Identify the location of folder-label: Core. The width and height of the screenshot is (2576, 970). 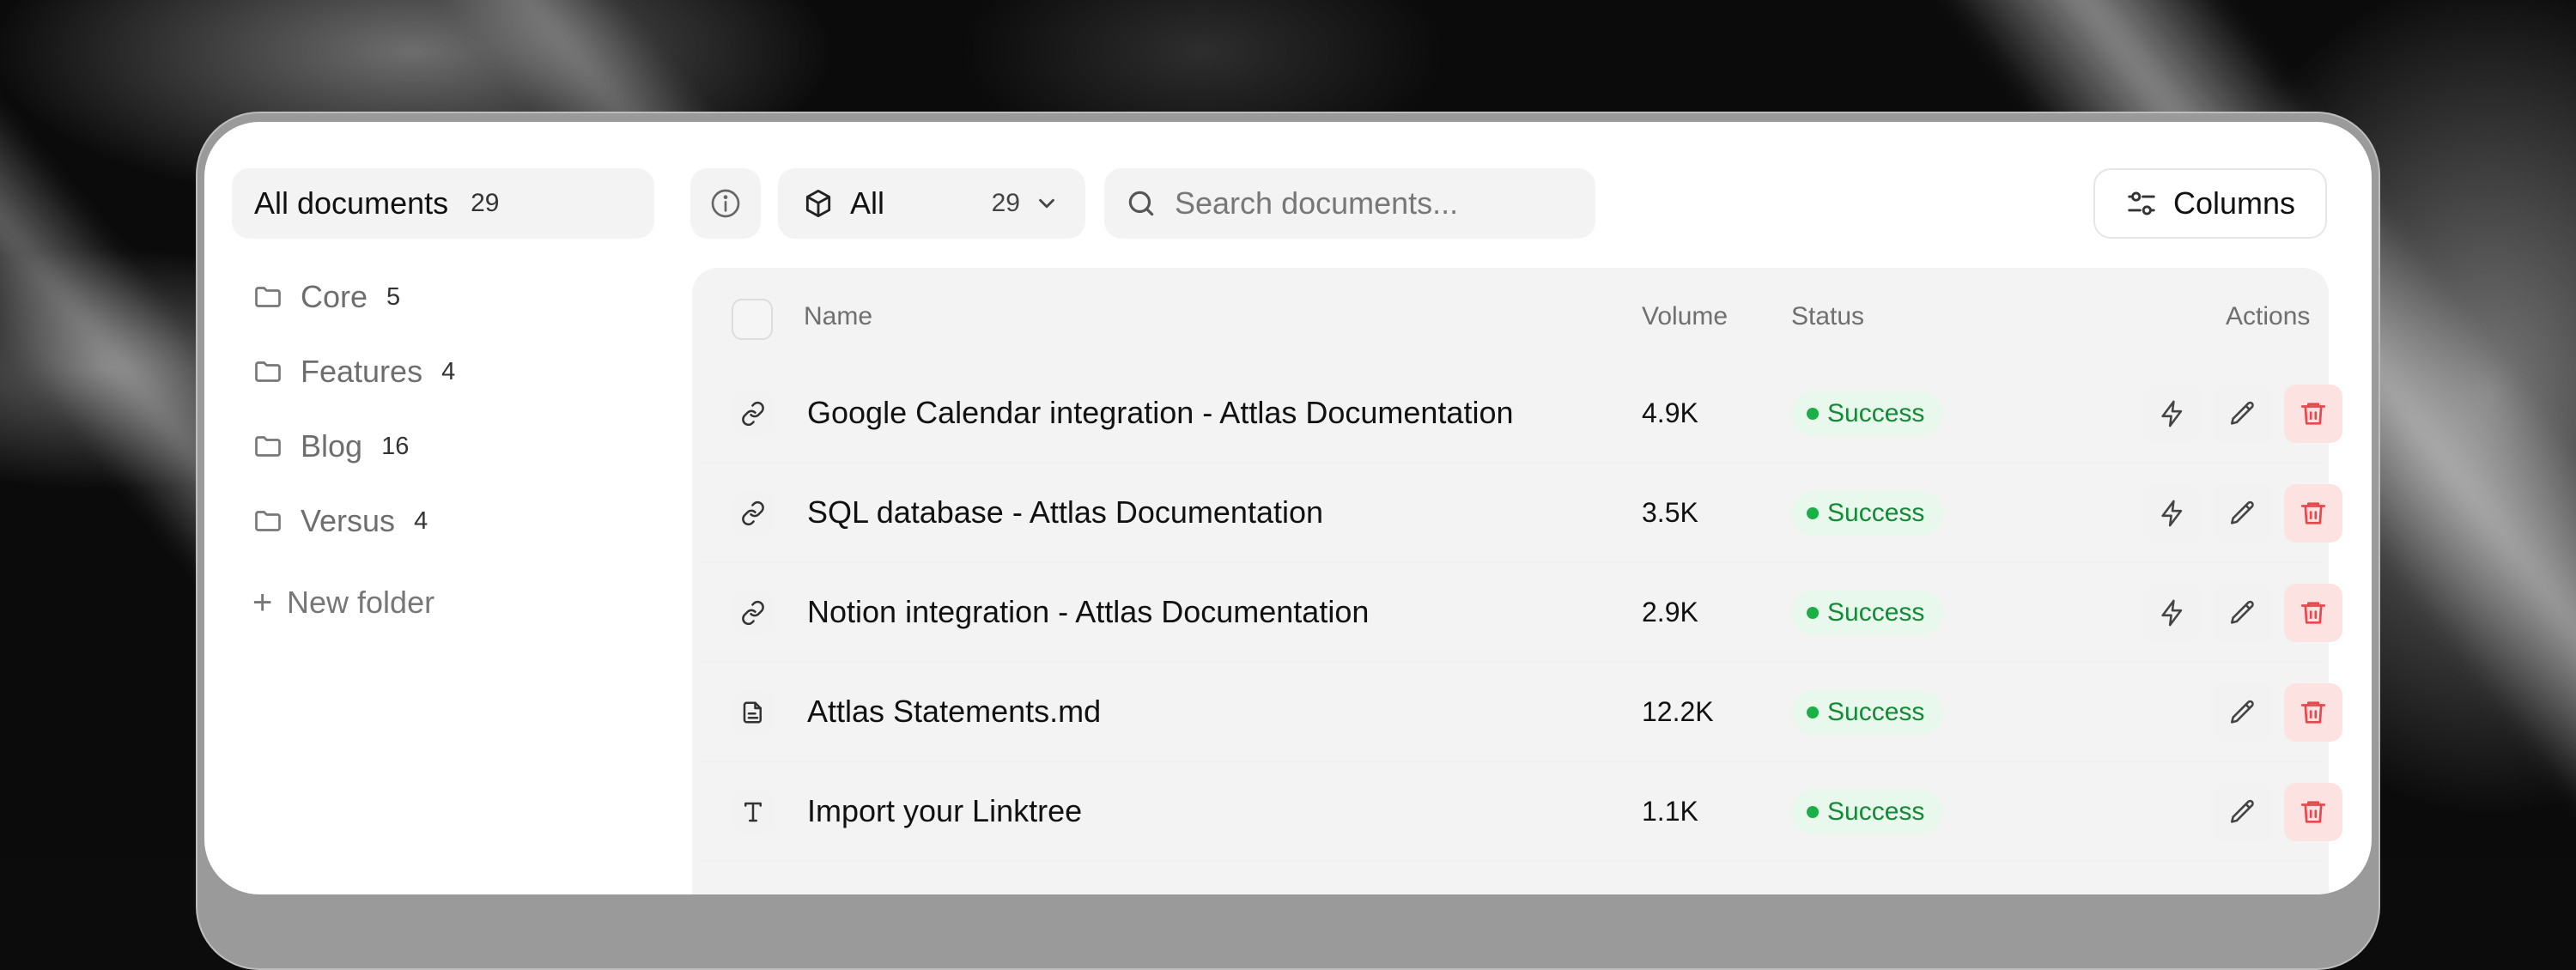
(334, 296).